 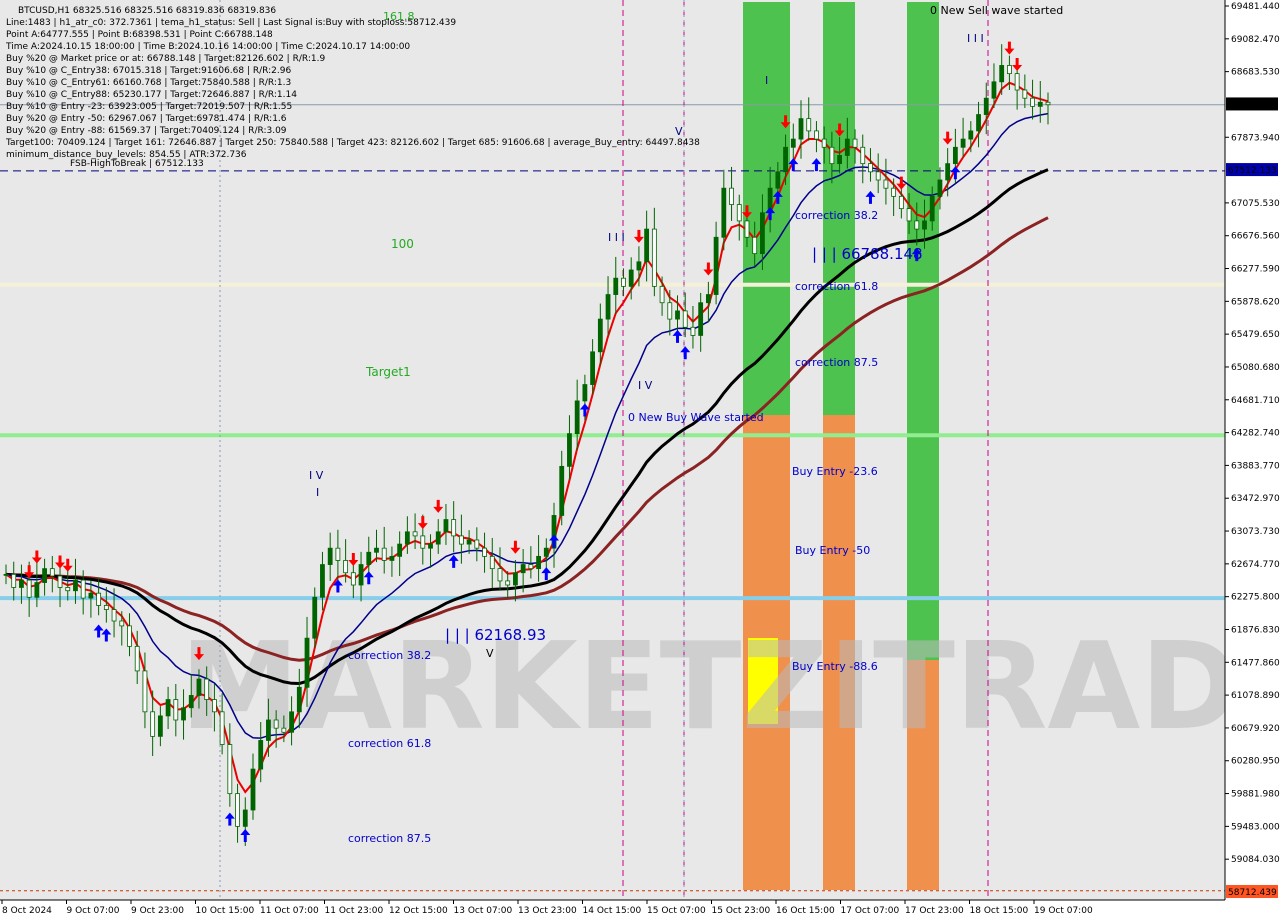 I want to click on y-tick-label: 61876.830, so click(x=1255, y=630).